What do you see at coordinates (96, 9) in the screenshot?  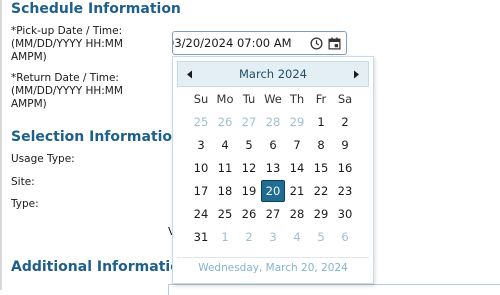 I see `schedule-section-title: Schedule Information` at bounding box center [96, 9].